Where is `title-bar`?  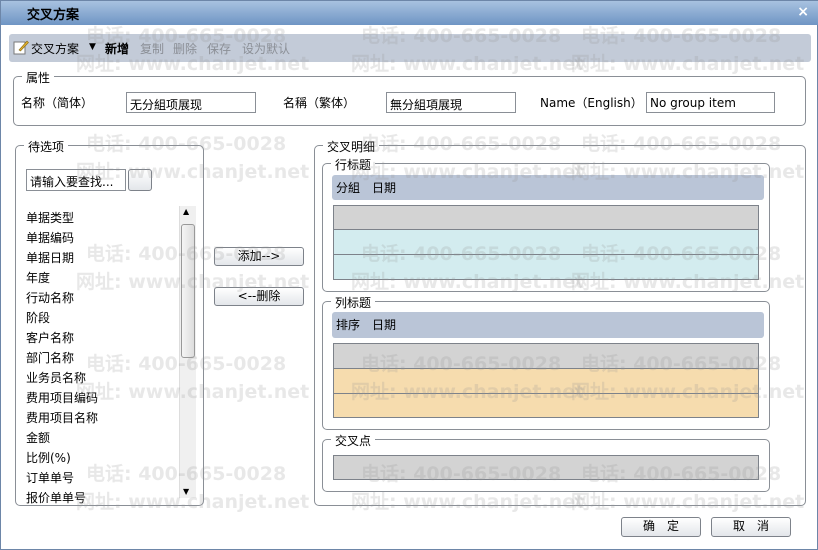 title-bar is located at coordinates (409, 13).